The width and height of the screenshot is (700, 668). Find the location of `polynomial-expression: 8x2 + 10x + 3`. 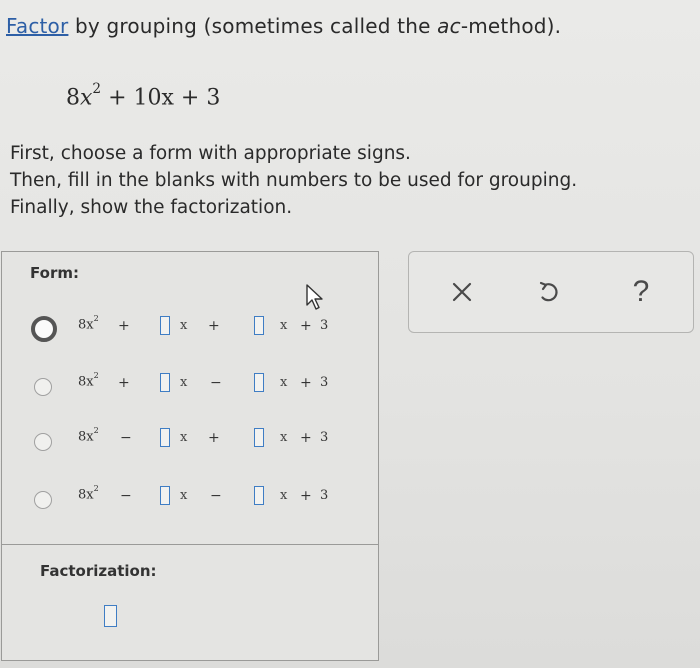

polynomial-expression: 8x2 + 10x + 3 is located at coordinates (143, 96).